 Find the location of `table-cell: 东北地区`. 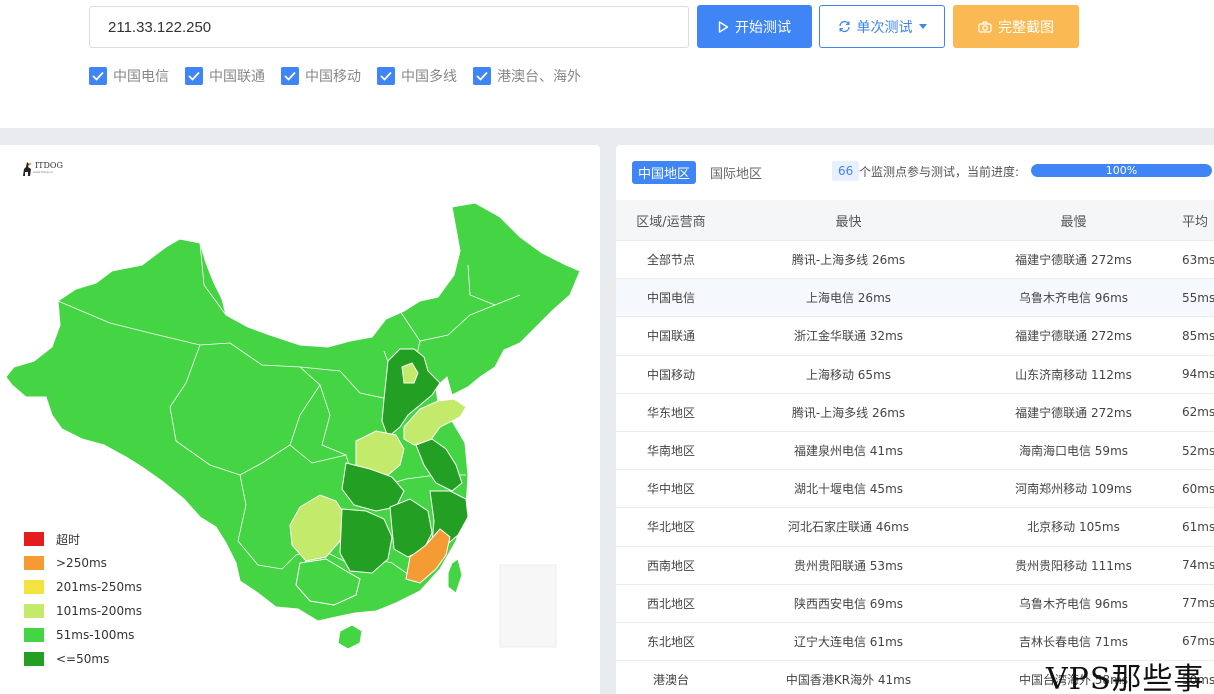

table-cell: 东北地区 is located at coordinates (670, 641).